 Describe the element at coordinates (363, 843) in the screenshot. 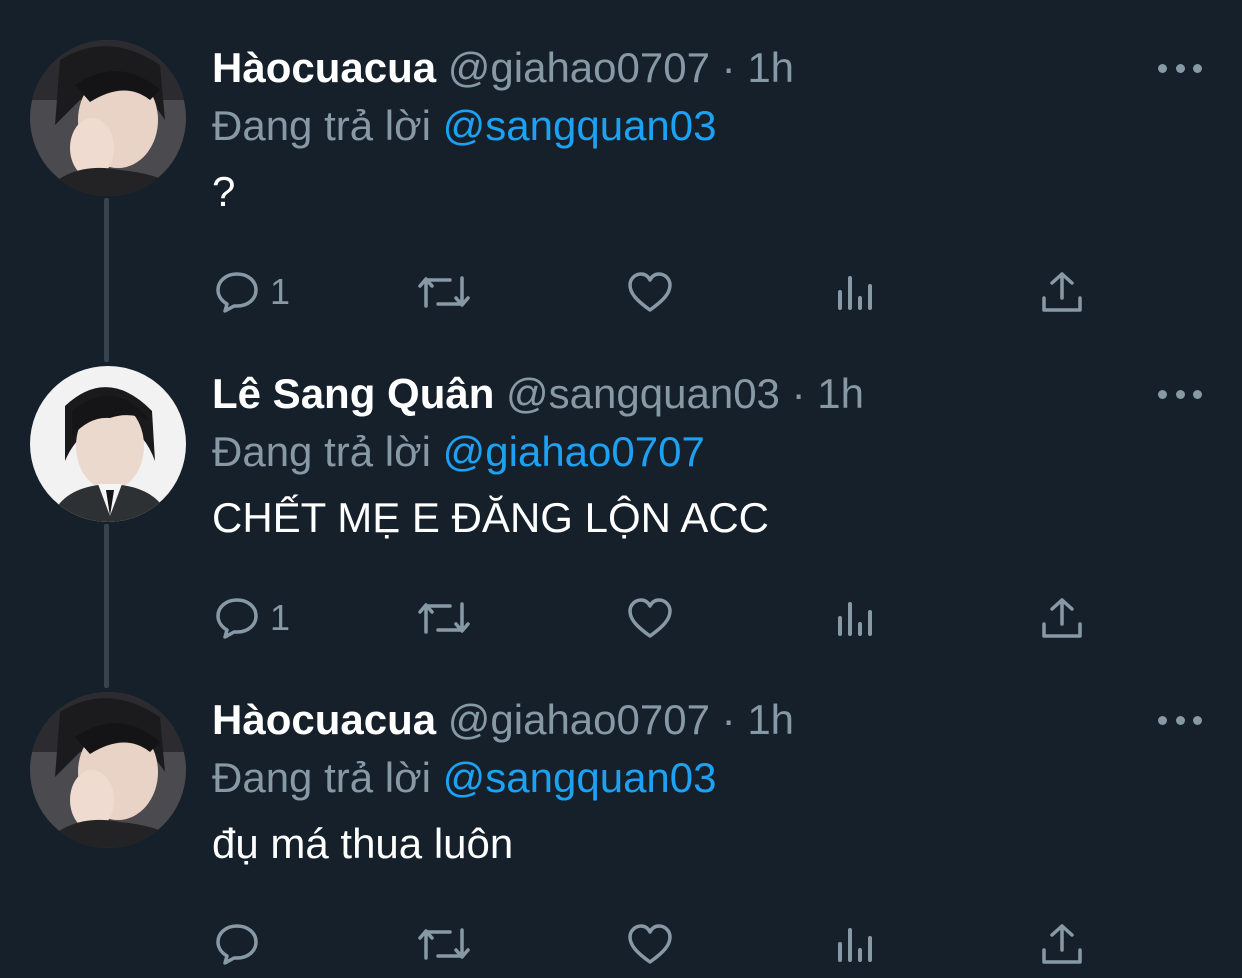

I see `tweet-text: đụ má thua luôn` at that location.